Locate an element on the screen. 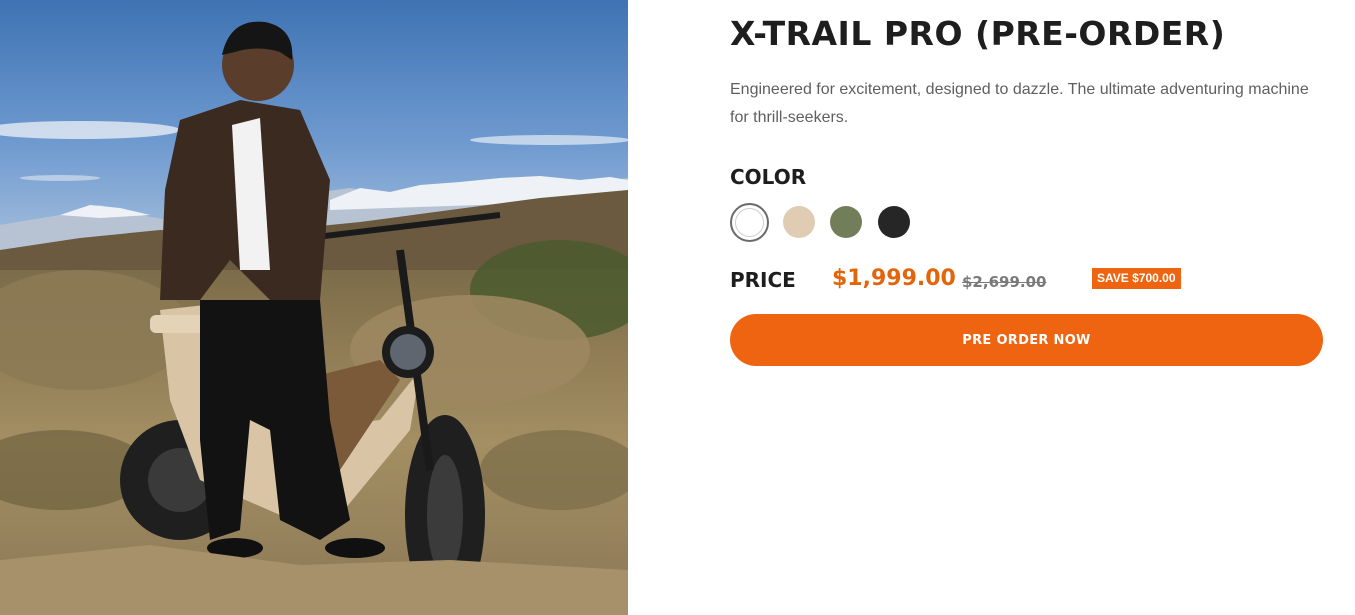 The width and height of the screenshot is (1355, 615). current-price: $1,999.00 is located at coordinates (894, 278).